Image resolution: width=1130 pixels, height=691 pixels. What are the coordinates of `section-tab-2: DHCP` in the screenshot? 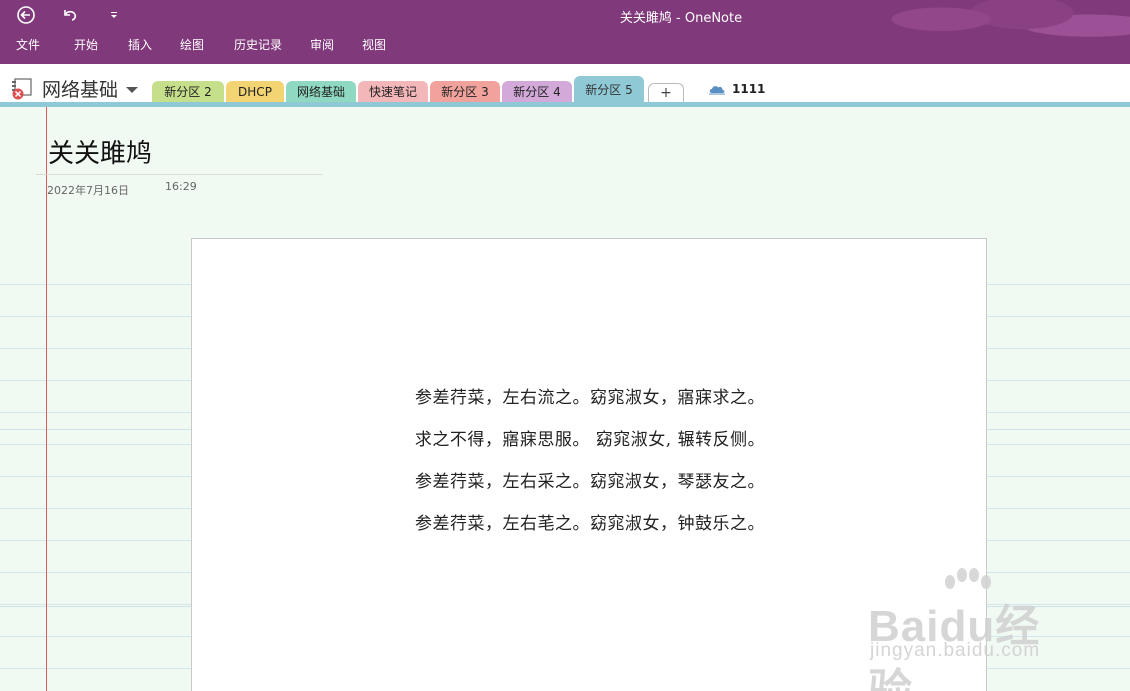 It's located at (255, 91).